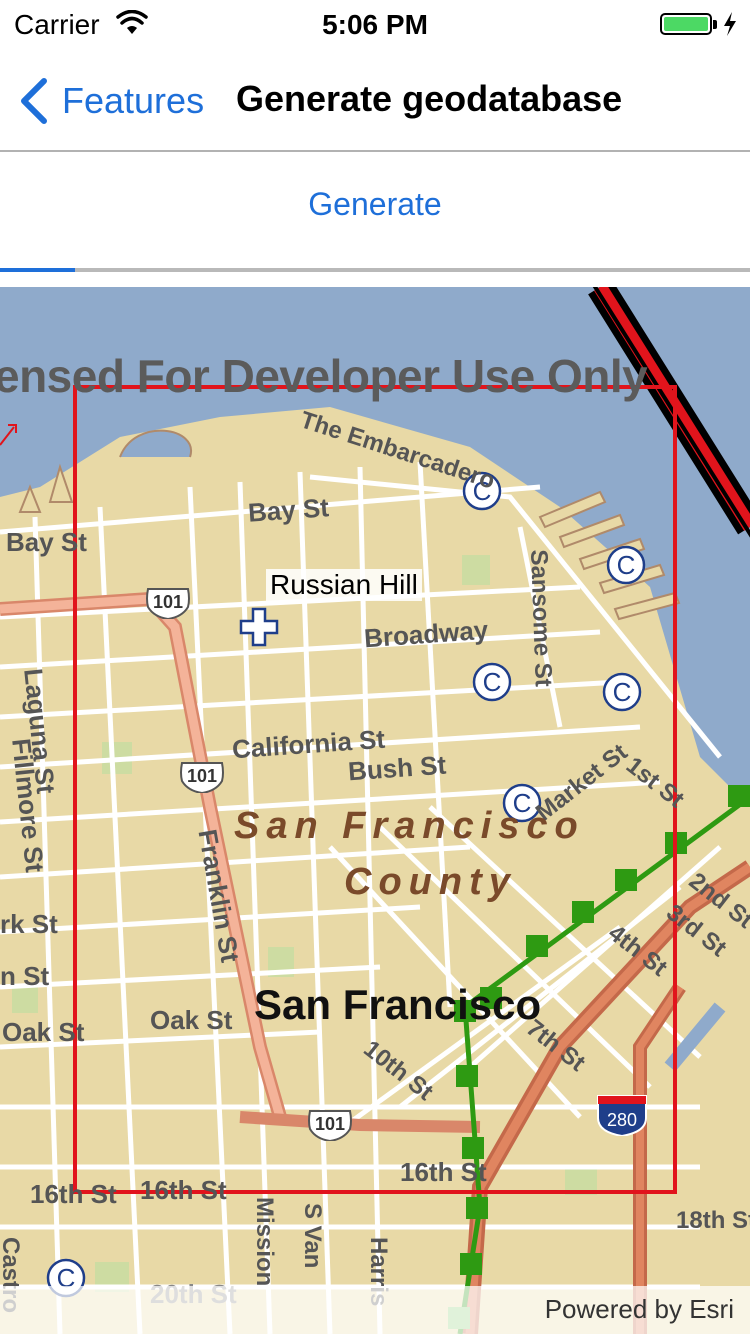  I want to click on county-label-line2: County, so click(430, 882).